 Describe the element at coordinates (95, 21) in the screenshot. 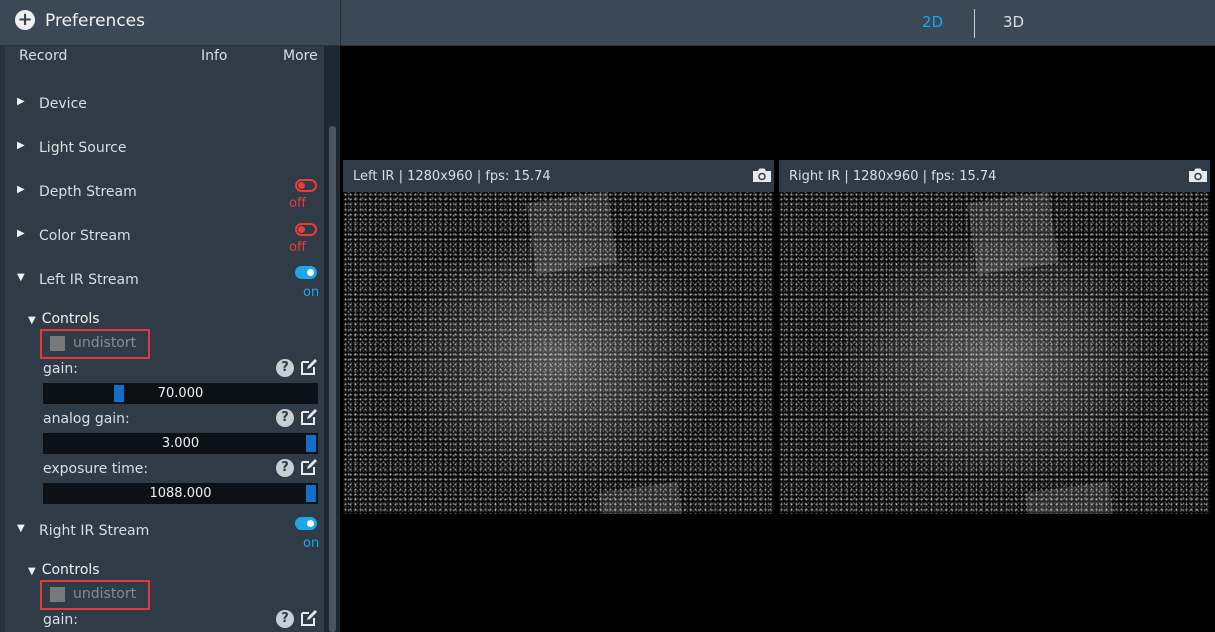

I see `preferences-label: Preferences` at that location.